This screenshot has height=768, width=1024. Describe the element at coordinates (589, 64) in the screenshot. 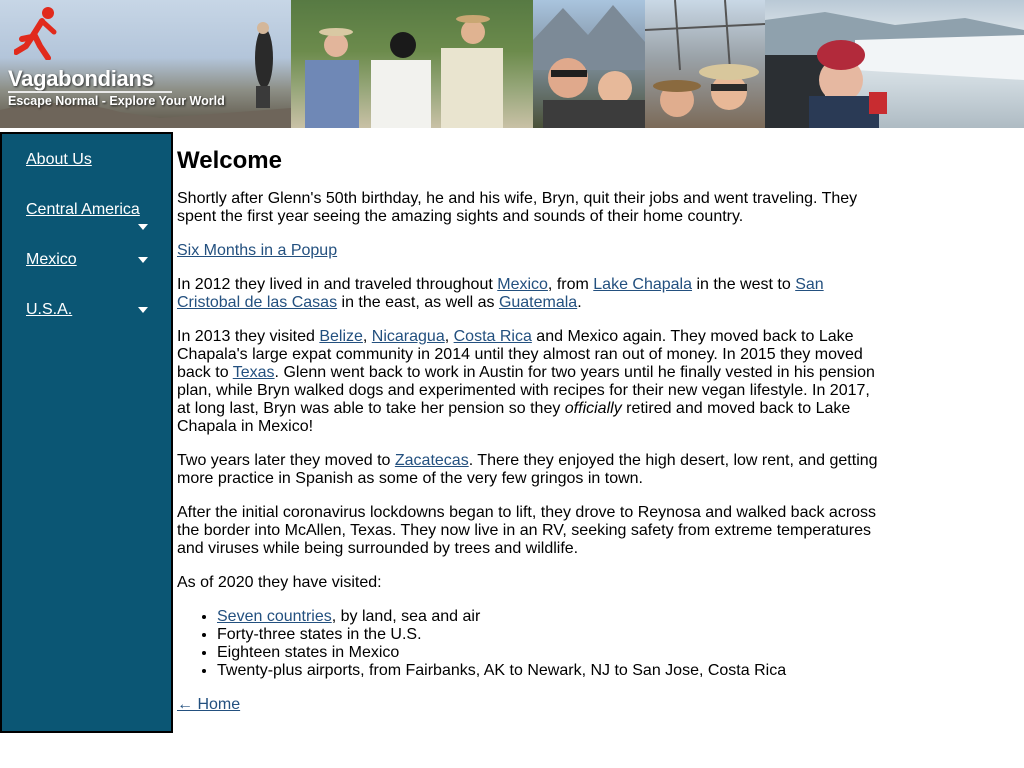

I see `banner-photo-couple-mountains` at that location.